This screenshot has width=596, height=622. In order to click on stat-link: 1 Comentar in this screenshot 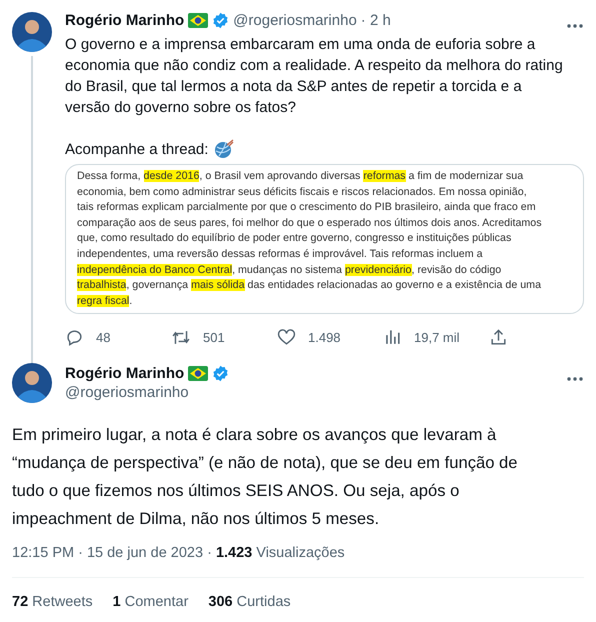, I will do `click(150, 602)`.